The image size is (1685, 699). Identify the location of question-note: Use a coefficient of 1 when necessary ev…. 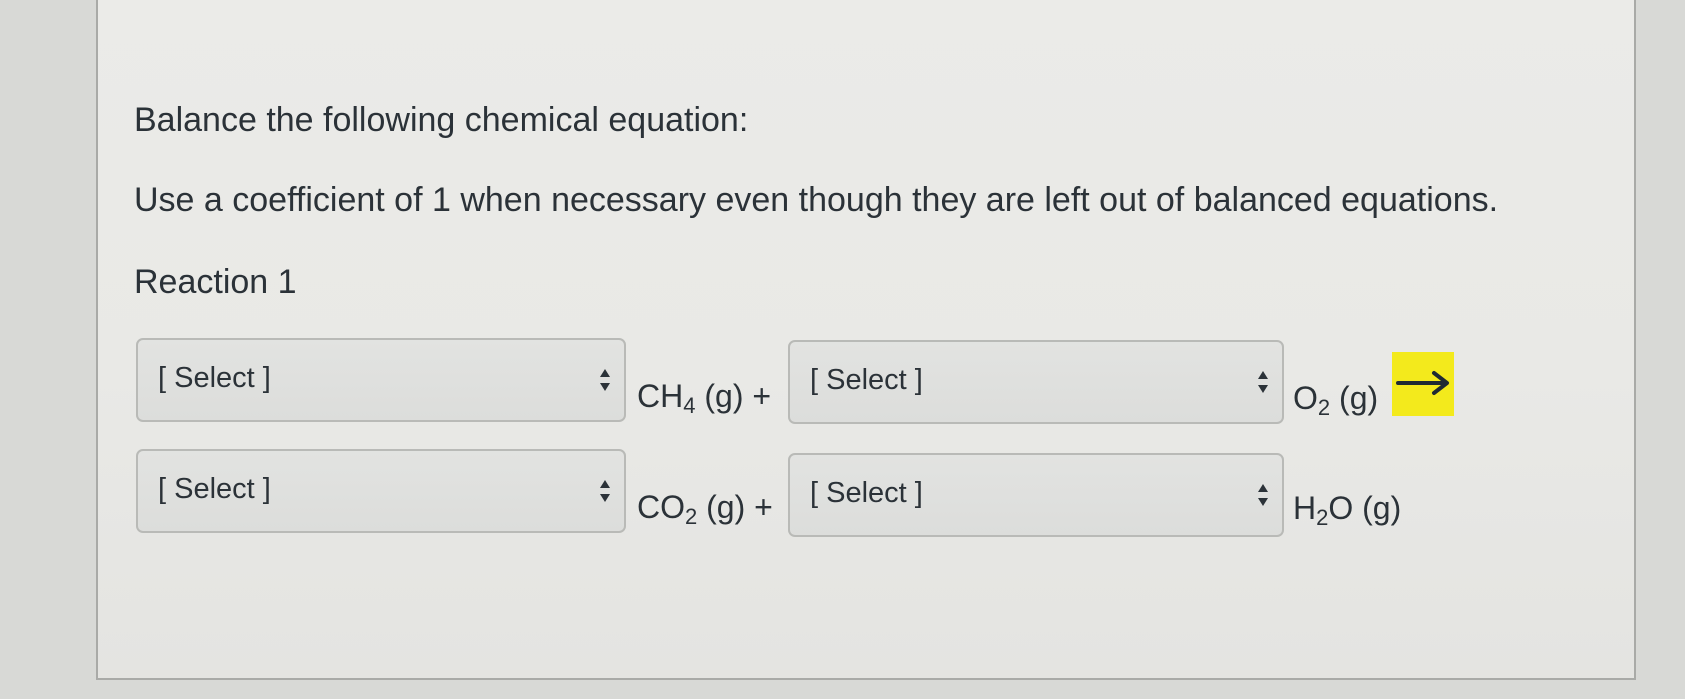
(816, 200).